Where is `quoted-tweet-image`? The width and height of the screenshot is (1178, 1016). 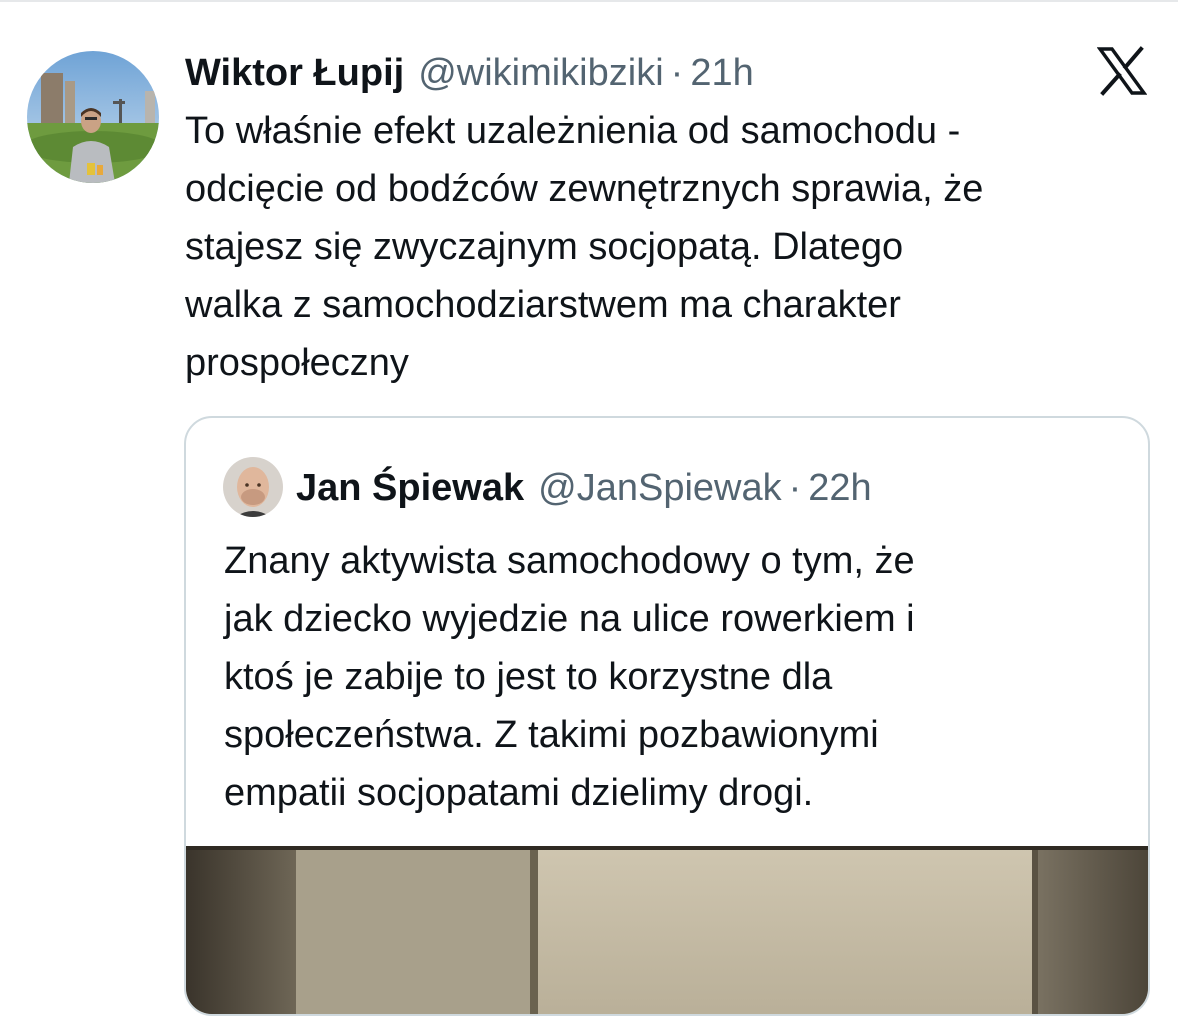
quoted-tweet-image is located at coordinates (667, 930).